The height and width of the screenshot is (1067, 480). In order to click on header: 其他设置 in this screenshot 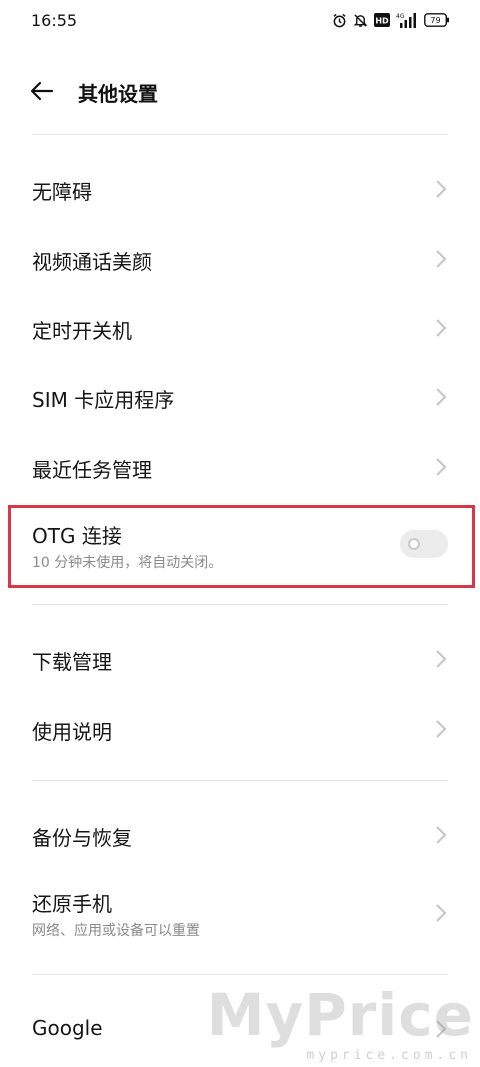, I will do `click(240, 90)`.